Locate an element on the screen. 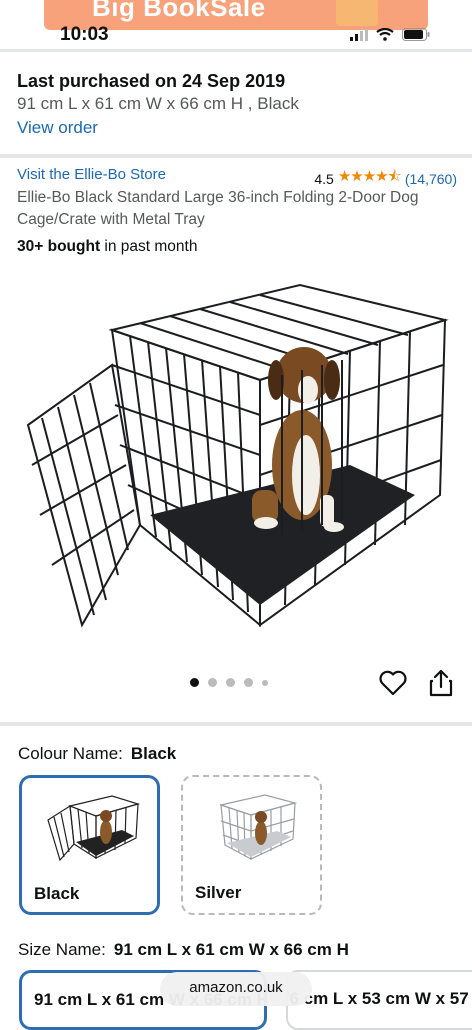  swatch-label-silver: Silver is located at coordinates (218, 892).